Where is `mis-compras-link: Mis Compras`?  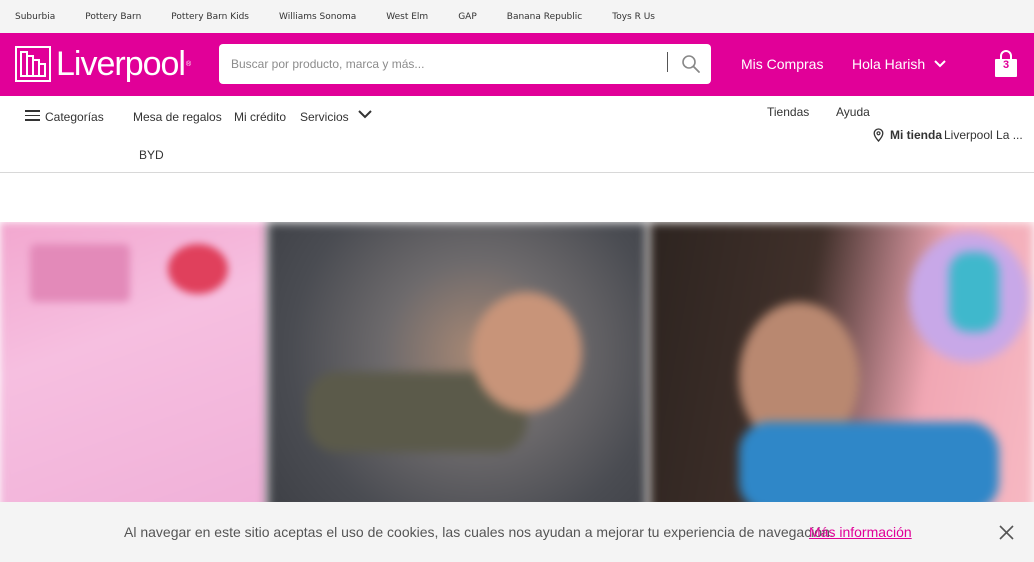
mis-compras-link: Mis Compras is located at coordinates (782, 64).